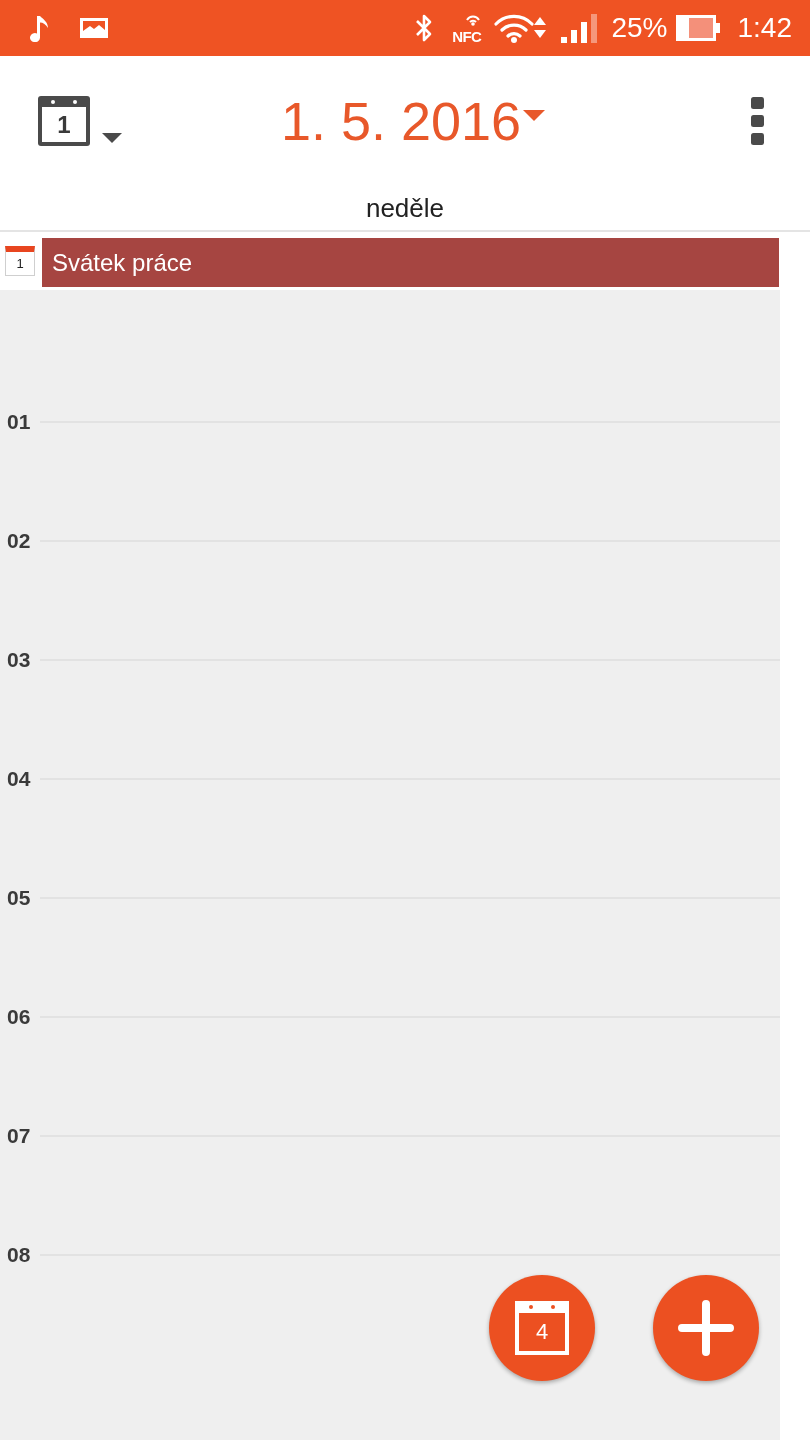 The height and width of the screenshot is (1440, 810). I want to click on battery-percent: 25%, so click(639, 28).